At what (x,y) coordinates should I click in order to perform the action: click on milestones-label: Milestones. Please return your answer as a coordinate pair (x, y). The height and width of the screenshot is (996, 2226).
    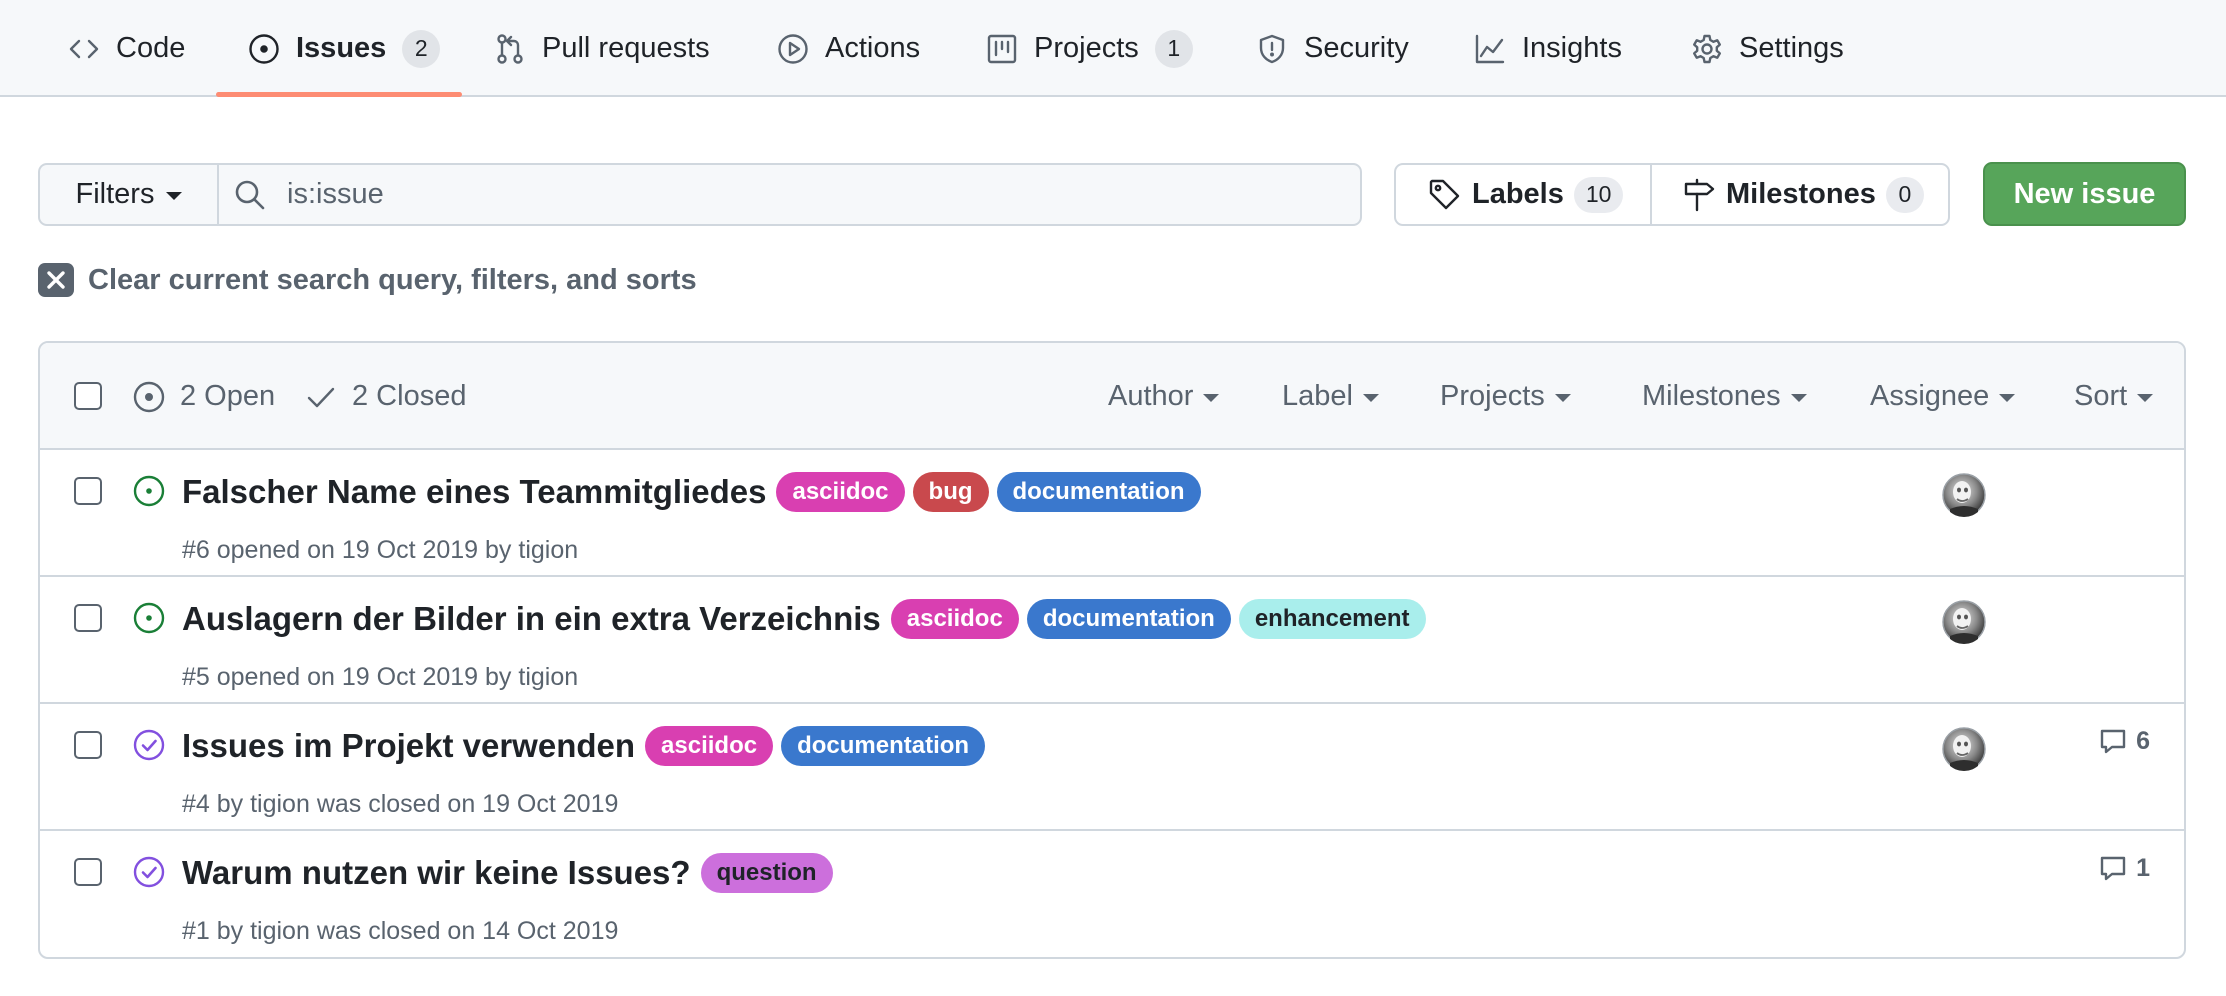
    Looking at the image, I should click on (1801, 194).